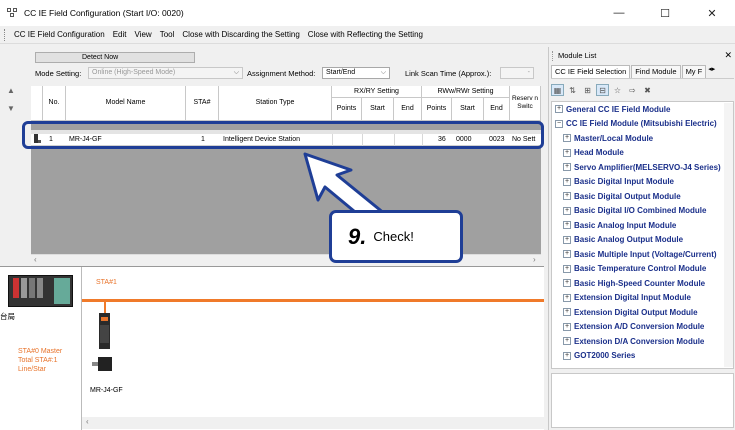 Image resolution: width=735 pixels, height=430 pixels. I want to click on close-button: ✕, so click(712, 13).